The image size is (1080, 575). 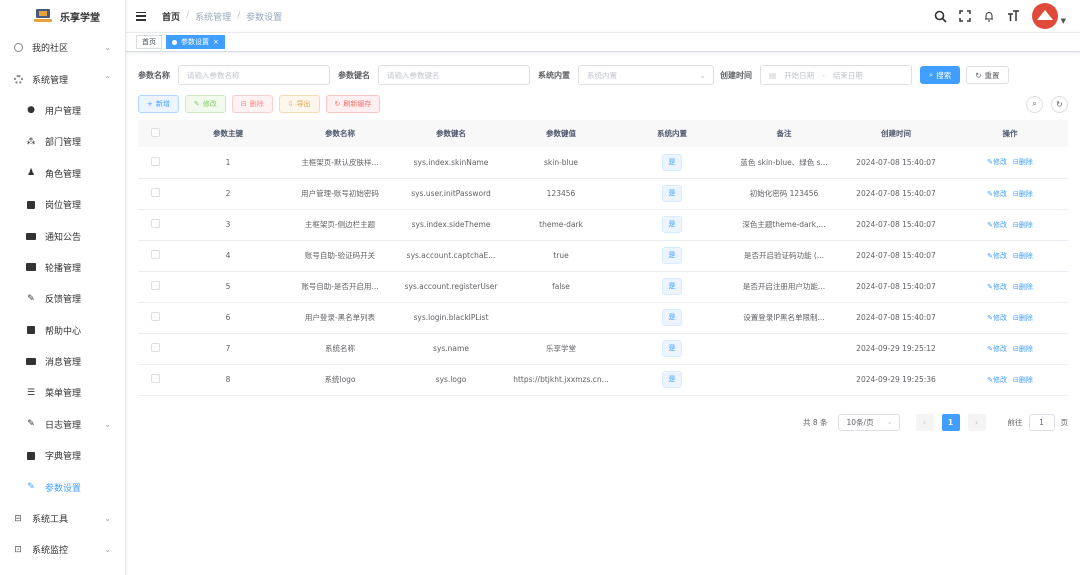 I want to click on sidebar-item-menus: ☰ 菜单管理, so click(x=62, y=392).